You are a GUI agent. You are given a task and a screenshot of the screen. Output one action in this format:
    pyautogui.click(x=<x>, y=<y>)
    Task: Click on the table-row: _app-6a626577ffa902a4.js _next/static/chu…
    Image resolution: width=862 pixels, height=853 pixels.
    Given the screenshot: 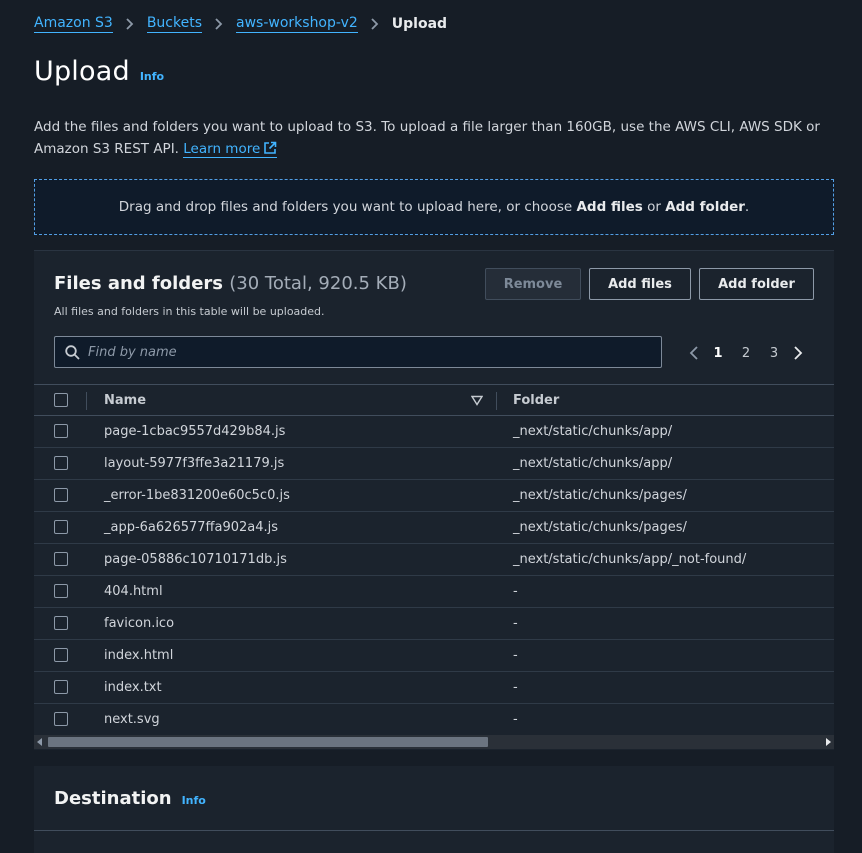 What is the action you would take?
    pyautogui.click(x=434, y=528)
    